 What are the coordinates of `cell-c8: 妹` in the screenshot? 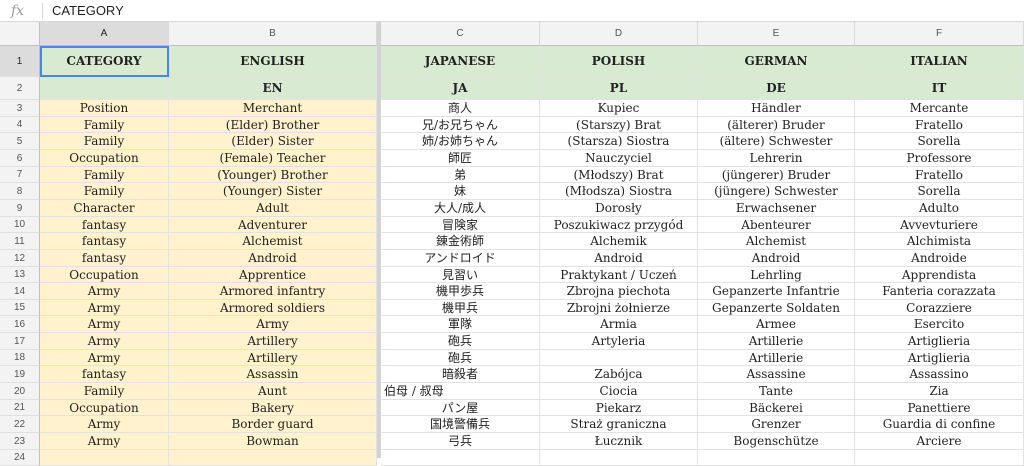 It's located at (460, 191).